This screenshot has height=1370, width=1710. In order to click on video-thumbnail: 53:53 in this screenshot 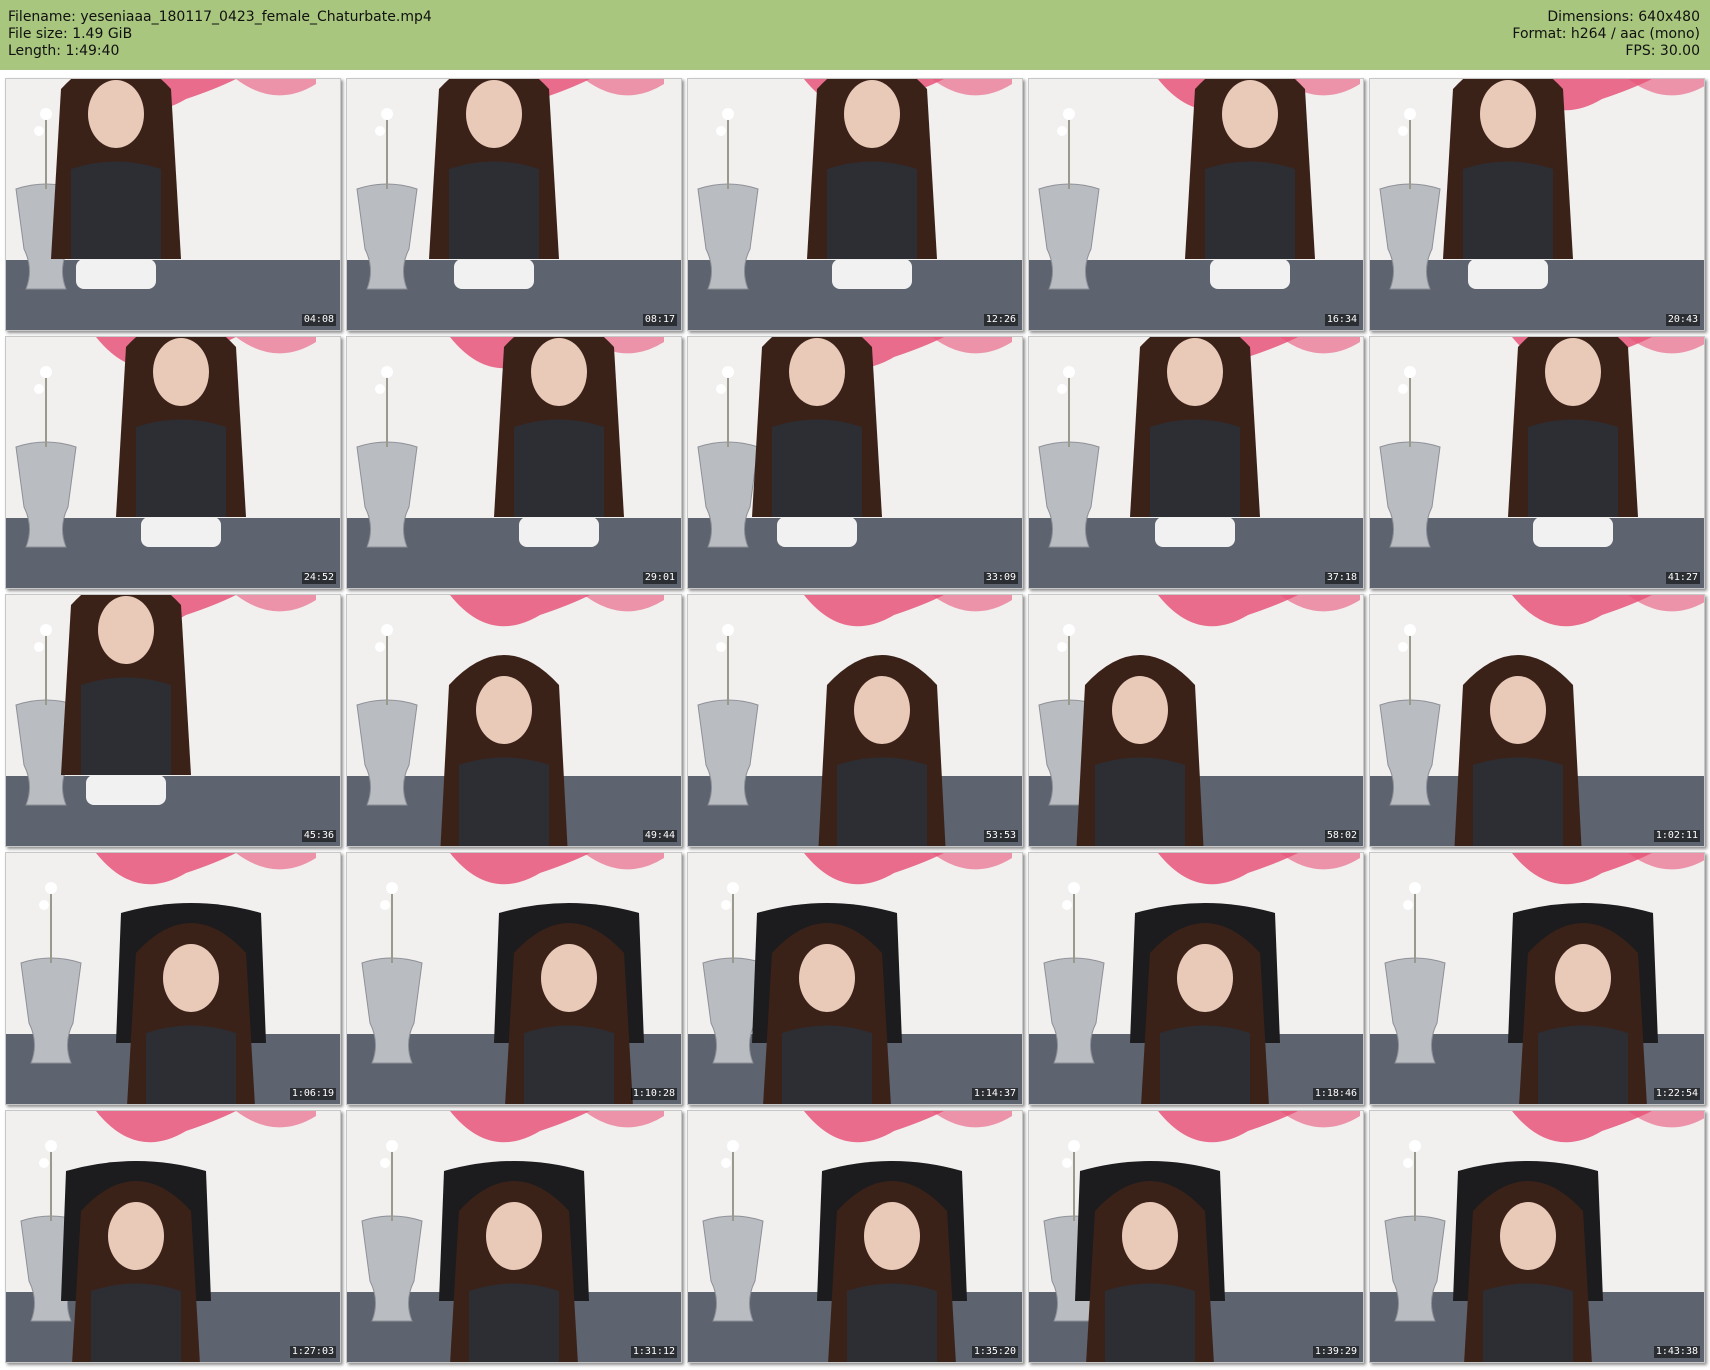, I will do `click(855, 720)`.